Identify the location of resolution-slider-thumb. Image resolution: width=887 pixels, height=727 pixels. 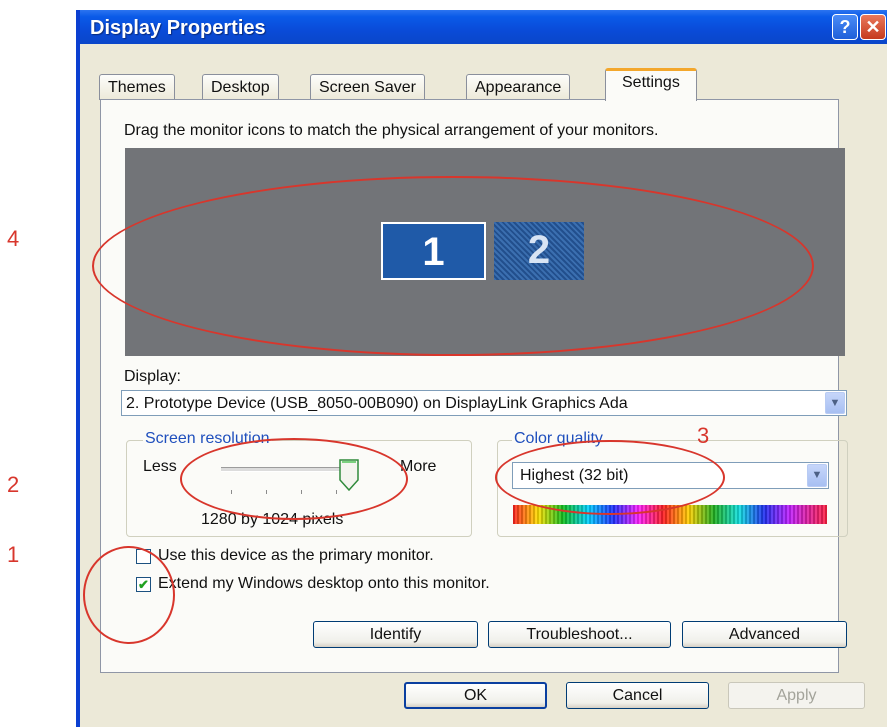
(349, 475).